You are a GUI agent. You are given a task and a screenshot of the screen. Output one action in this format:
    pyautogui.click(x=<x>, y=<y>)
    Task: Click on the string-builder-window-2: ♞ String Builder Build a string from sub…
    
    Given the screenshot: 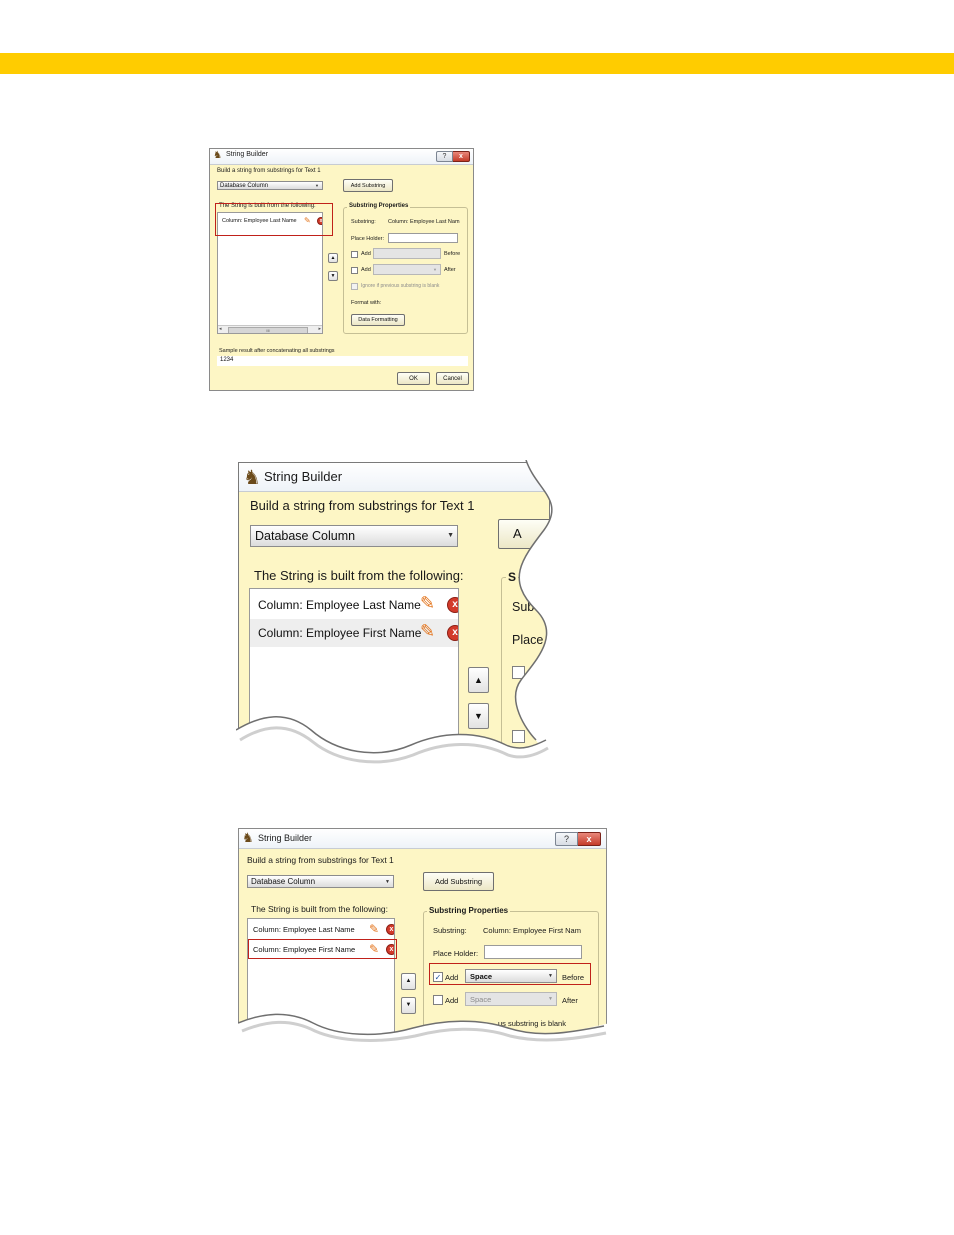 What is the action you would take?
    pyautogui.click(x=394, y=612)
    